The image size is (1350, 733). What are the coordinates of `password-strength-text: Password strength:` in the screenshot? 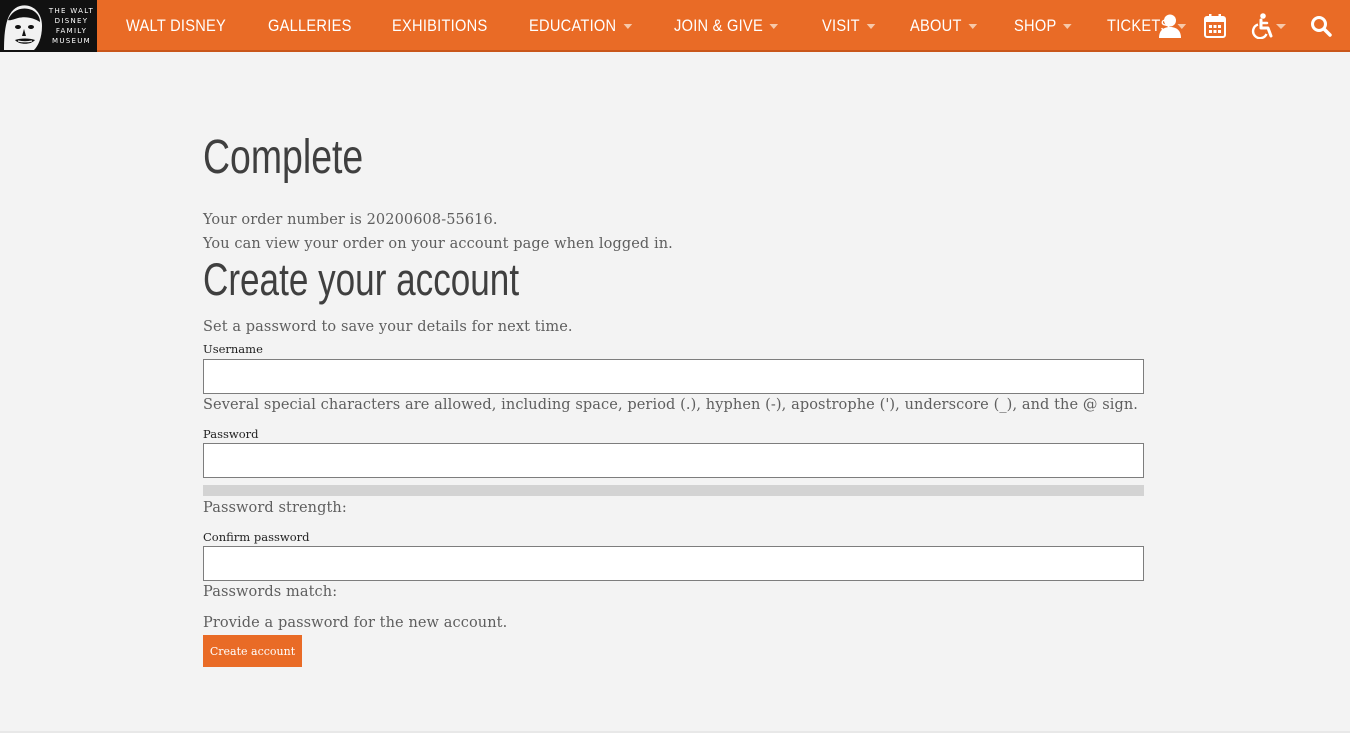 It's located at (275, 508).